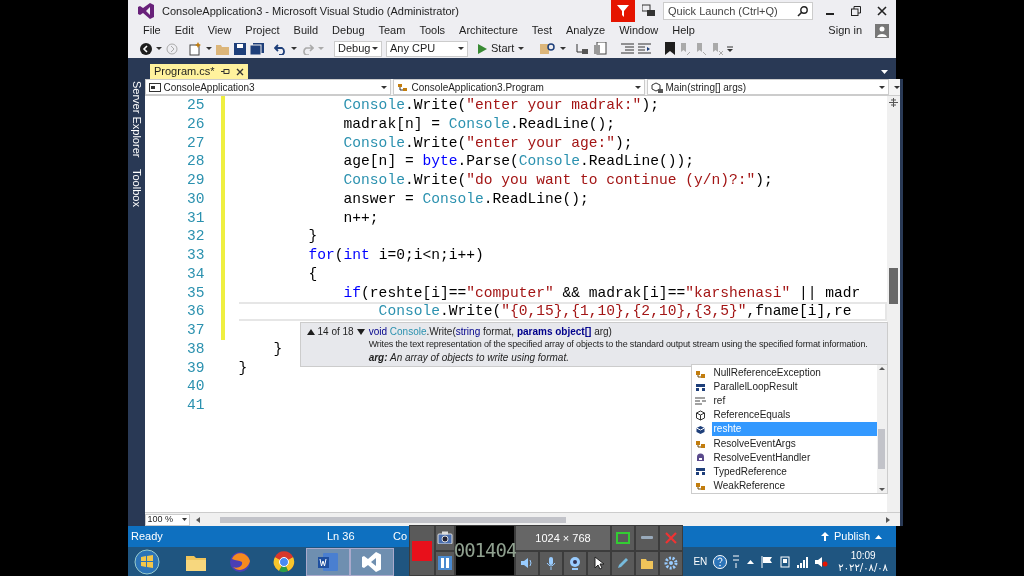  I want to click on method-icon, so click(656, 87).